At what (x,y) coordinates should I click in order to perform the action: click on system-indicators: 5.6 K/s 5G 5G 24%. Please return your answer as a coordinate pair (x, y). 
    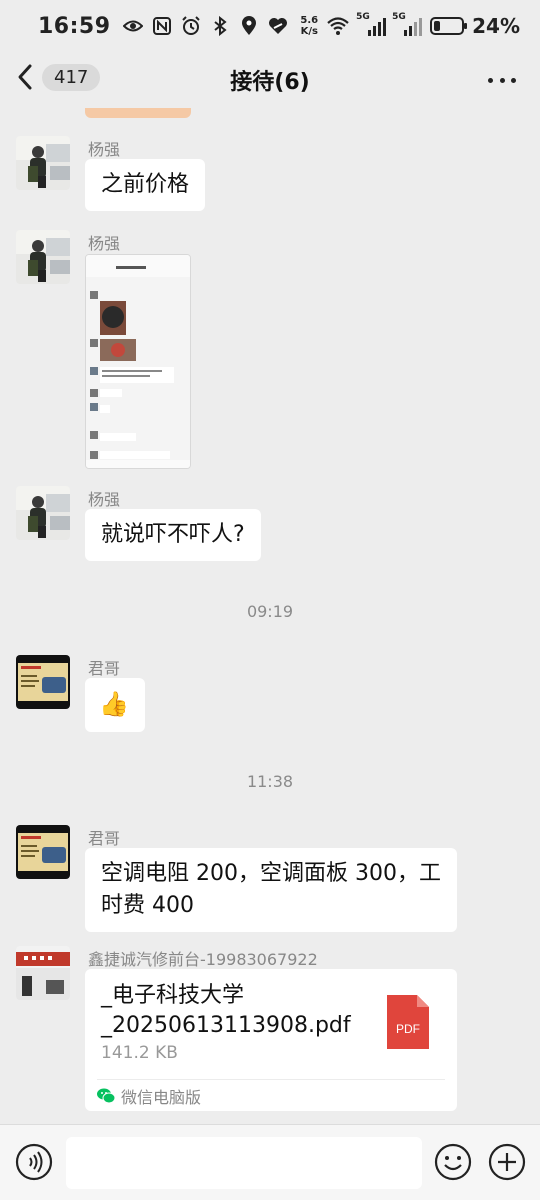
    Looking at the image, I should click on (410, 25).